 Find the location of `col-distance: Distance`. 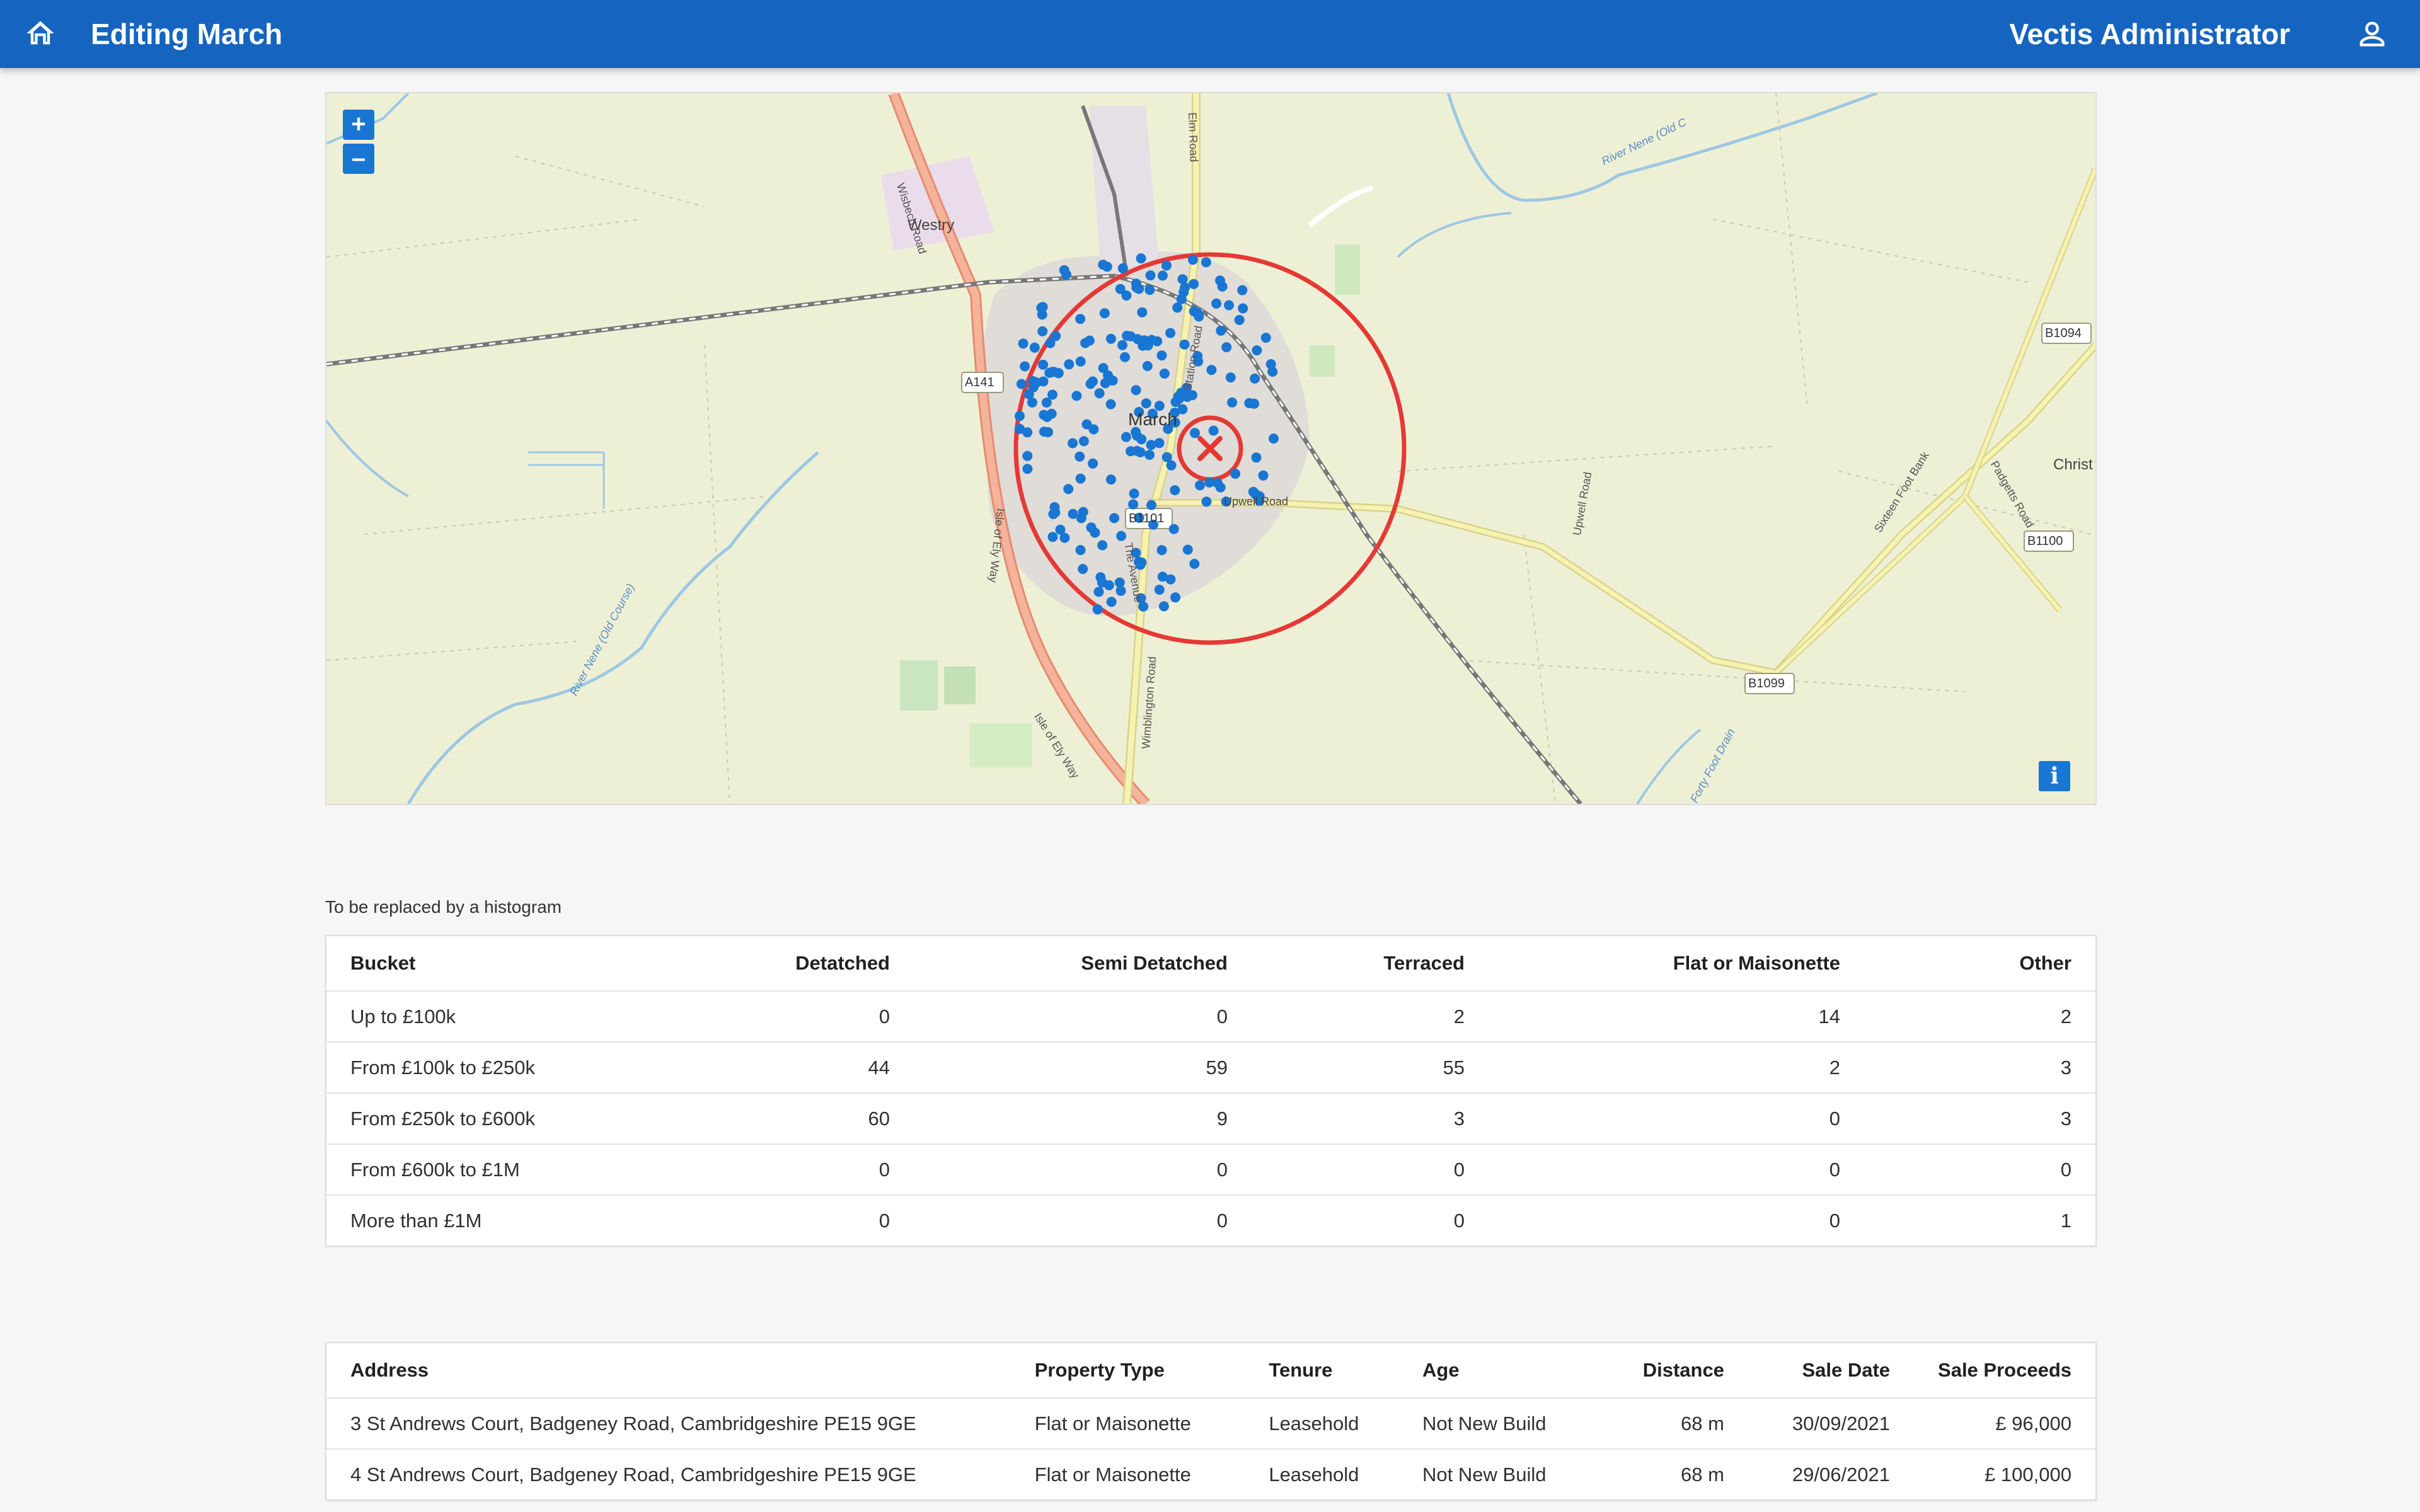

col-distance: Distance is located at coordinates (1675, 1370).